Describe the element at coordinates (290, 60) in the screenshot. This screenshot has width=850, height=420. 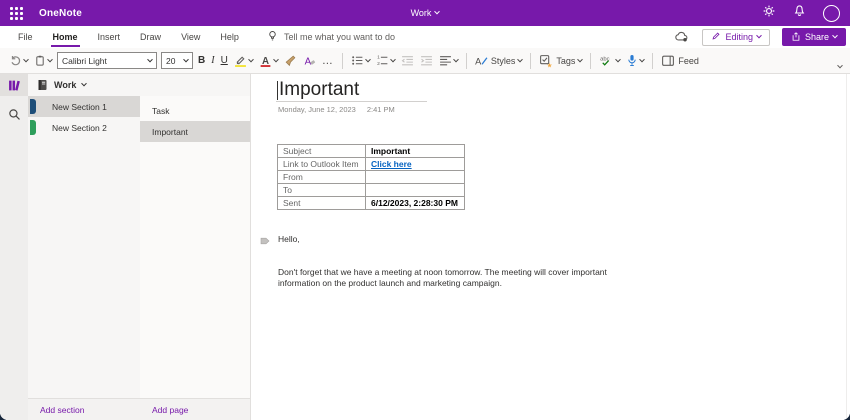
I see `format-painter-button` at that location.